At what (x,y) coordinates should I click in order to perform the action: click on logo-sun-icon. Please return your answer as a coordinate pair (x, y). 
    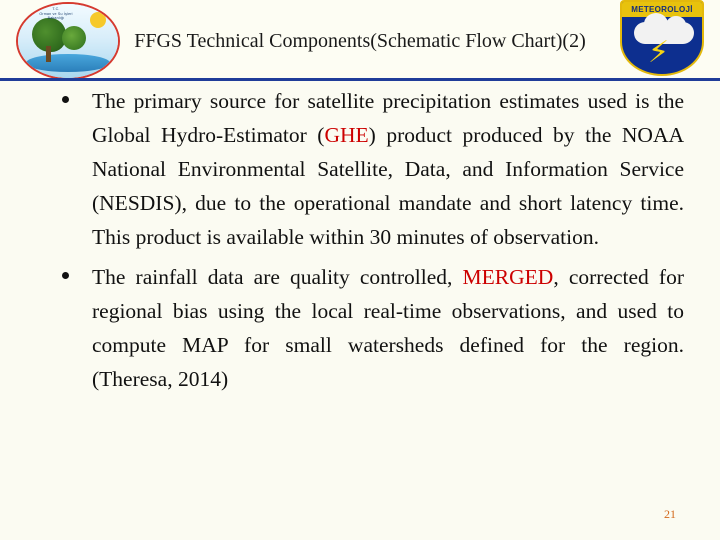
    Looking at the image, I should click on (98, 20).